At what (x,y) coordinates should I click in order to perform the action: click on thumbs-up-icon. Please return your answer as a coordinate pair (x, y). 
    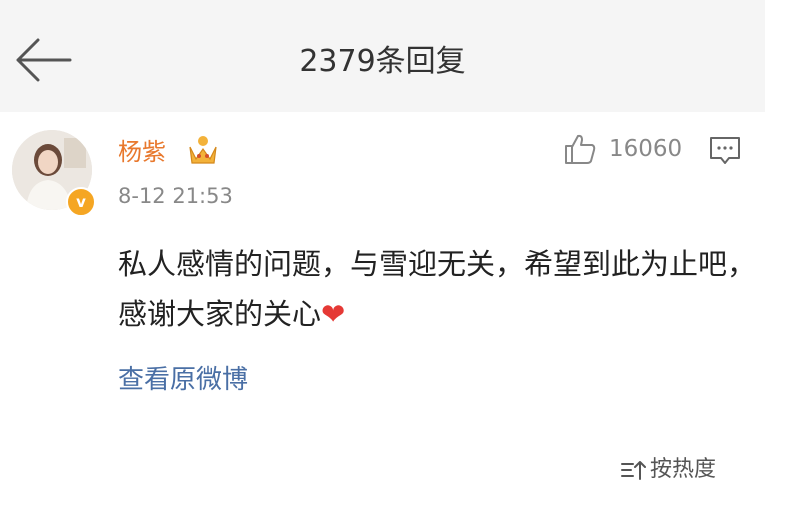
    Looking at the image, I should click on (580, 149).